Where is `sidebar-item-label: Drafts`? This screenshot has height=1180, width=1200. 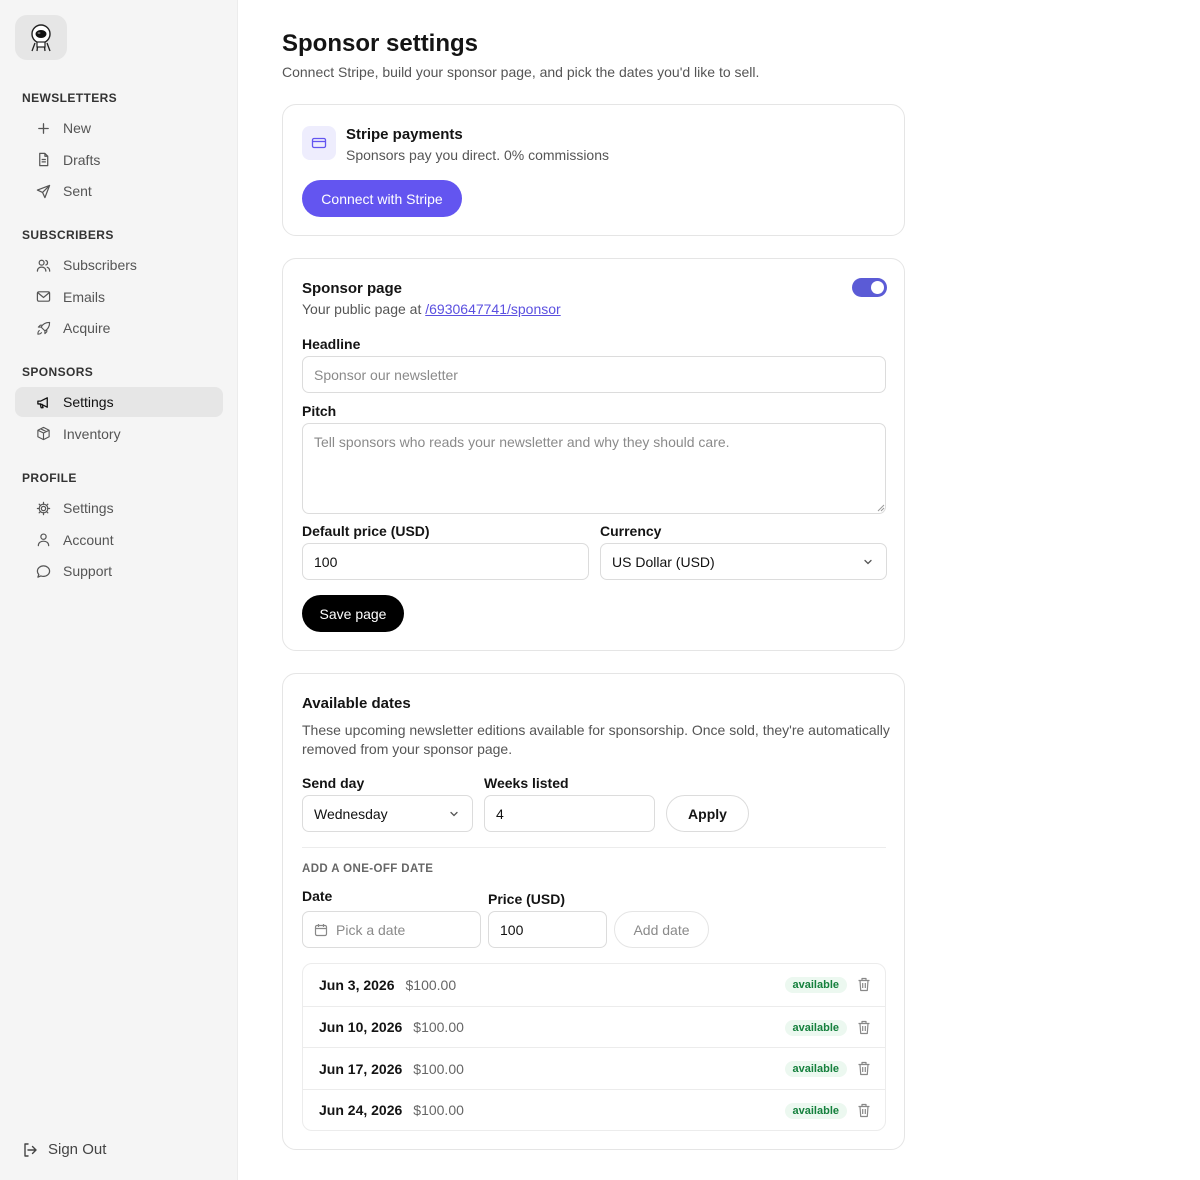
sidebar-item-label: Drafts is located at coordinates (82, 159).